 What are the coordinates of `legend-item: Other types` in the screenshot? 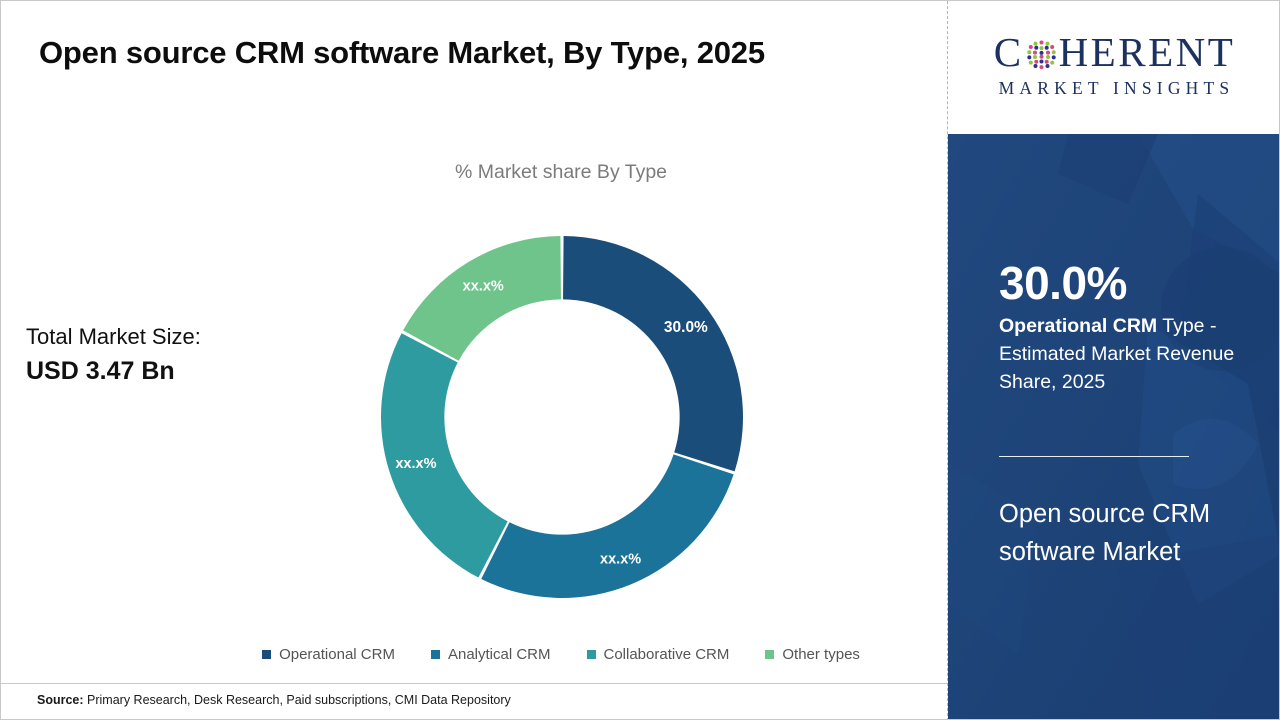 It's located at (812, 654).